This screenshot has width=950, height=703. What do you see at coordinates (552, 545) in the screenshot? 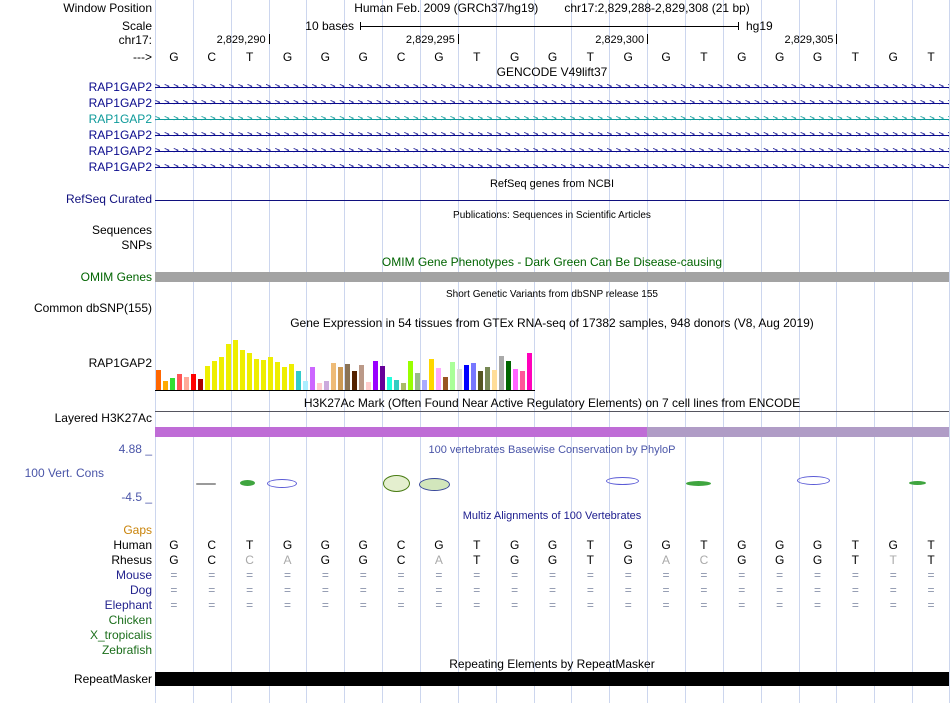
I see `multiz-alignment-row: GCTGGGCGTGGTGGTGGGTGT` at bounding box center [552, 545].